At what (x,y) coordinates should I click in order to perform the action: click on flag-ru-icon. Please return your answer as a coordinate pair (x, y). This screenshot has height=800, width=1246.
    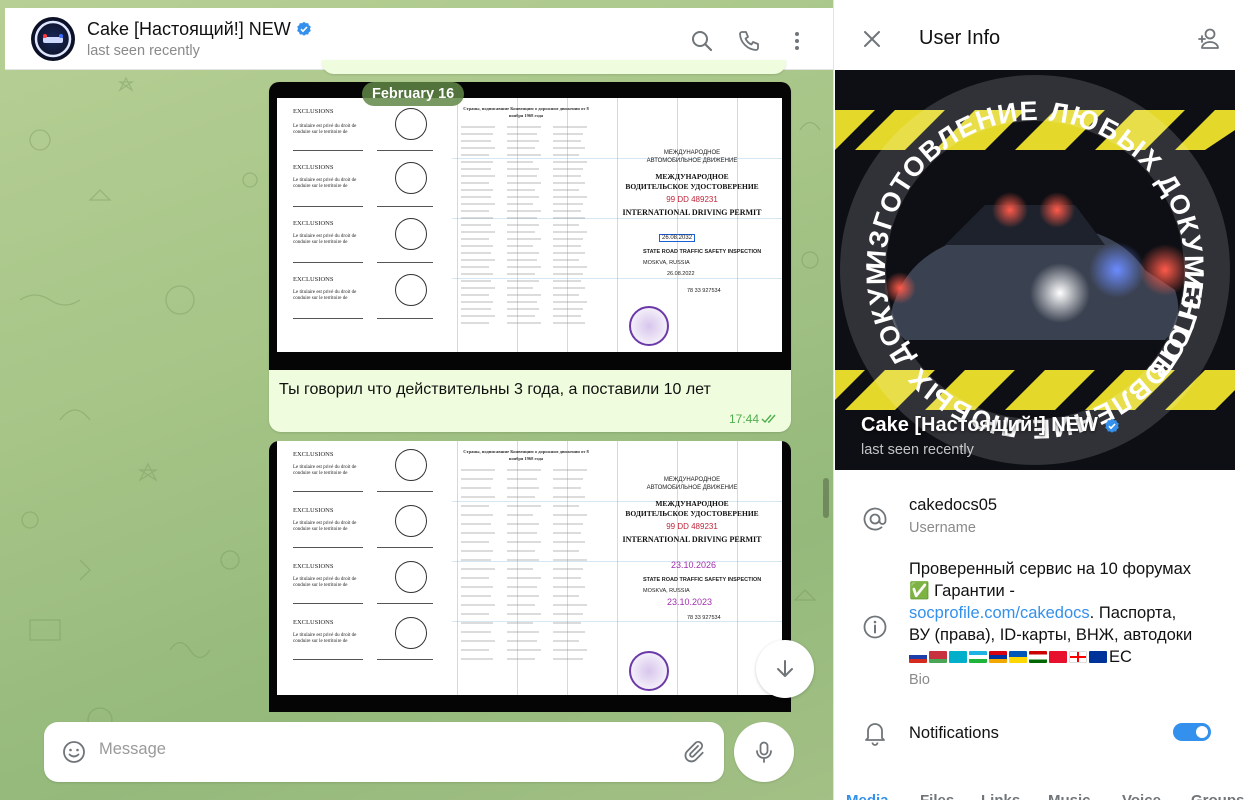
    Looking at the image, I should click on (918, 657).